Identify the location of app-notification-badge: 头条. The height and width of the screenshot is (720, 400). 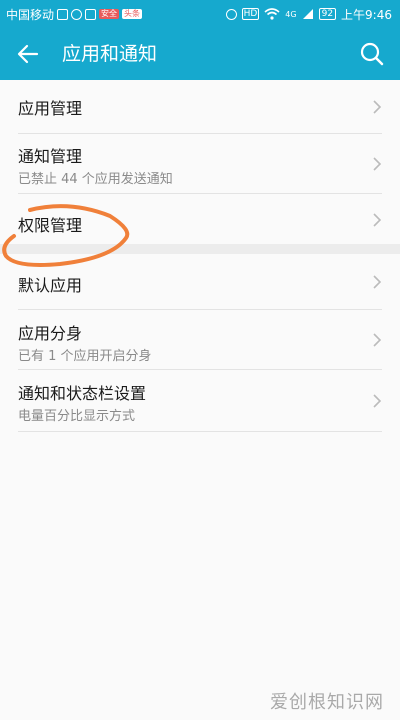
(132, 14).